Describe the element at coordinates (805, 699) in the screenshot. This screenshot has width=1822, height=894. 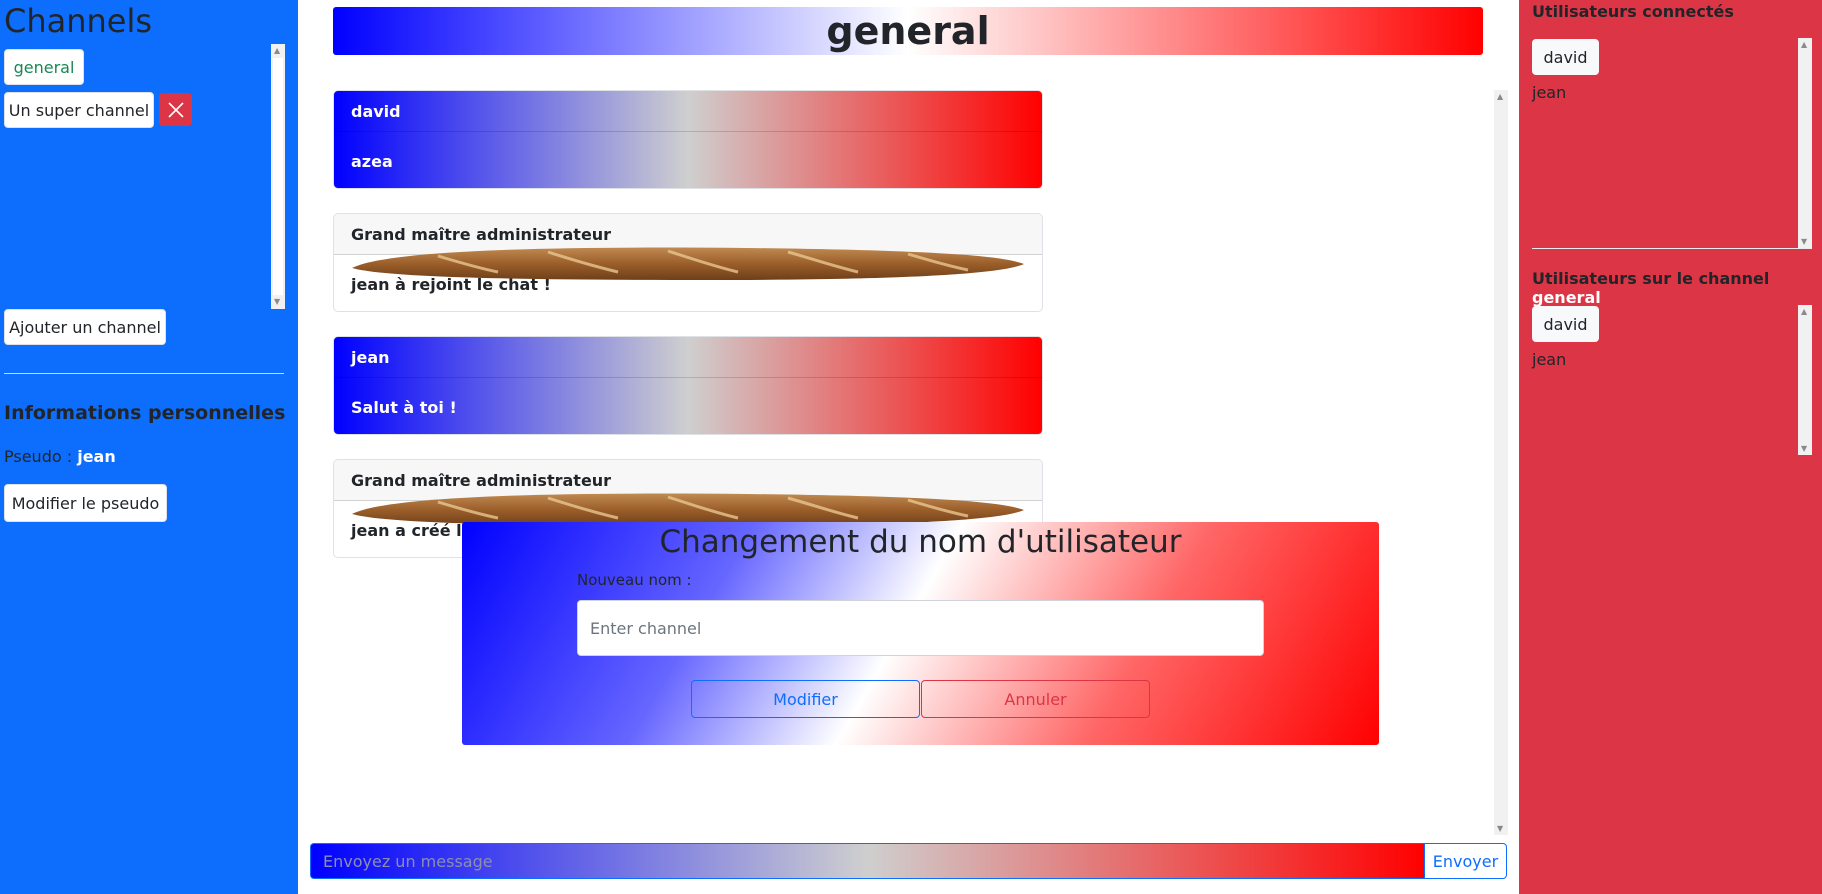
I see `modify-button: Modifier` at that location.